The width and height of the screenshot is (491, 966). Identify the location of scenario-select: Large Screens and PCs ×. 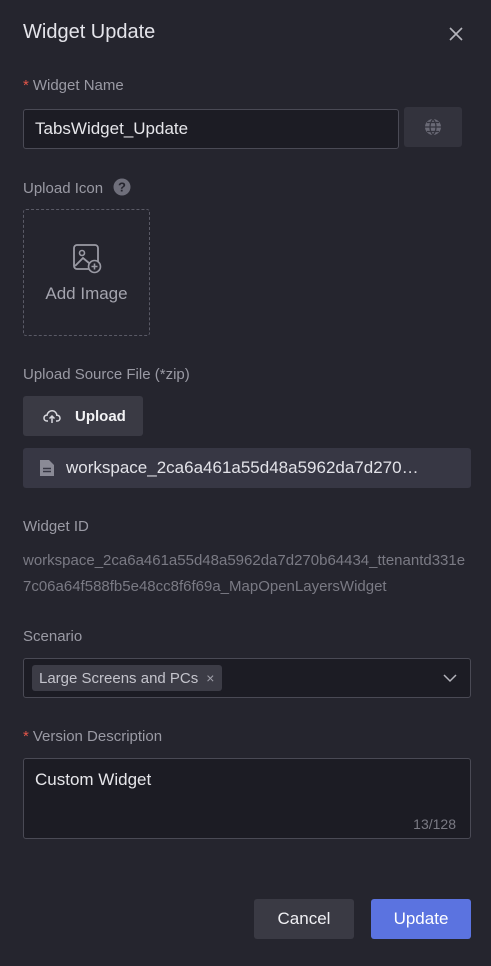
(247, 678).